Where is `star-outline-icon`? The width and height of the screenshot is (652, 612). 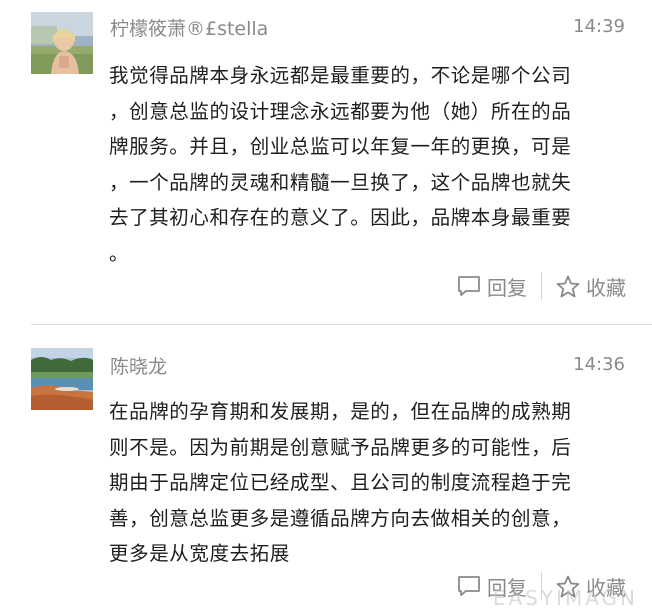
star-outline-icon is located at coordinates (568, 286).